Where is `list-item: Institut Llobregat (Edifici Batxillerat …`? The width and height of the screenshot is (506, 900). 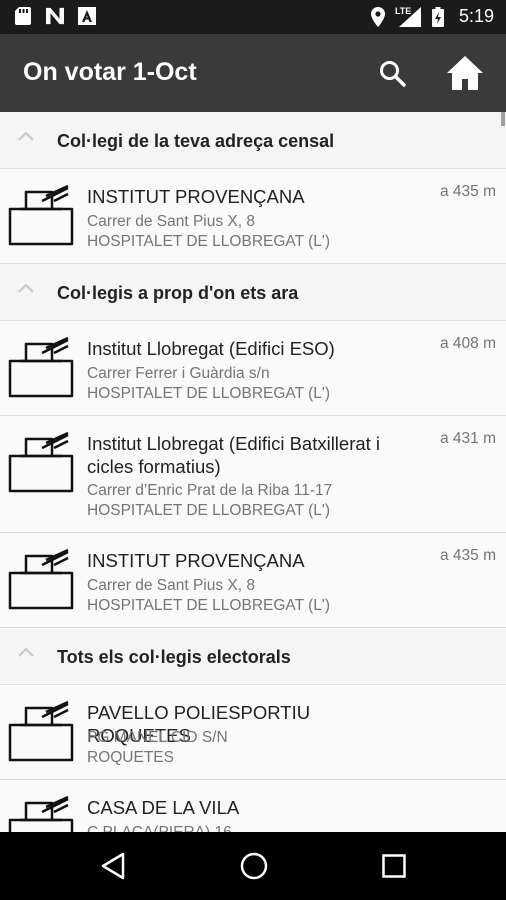
list-item: Institut Llobregat (Edifici Batxillerat … is located at coordinates (253, 474).